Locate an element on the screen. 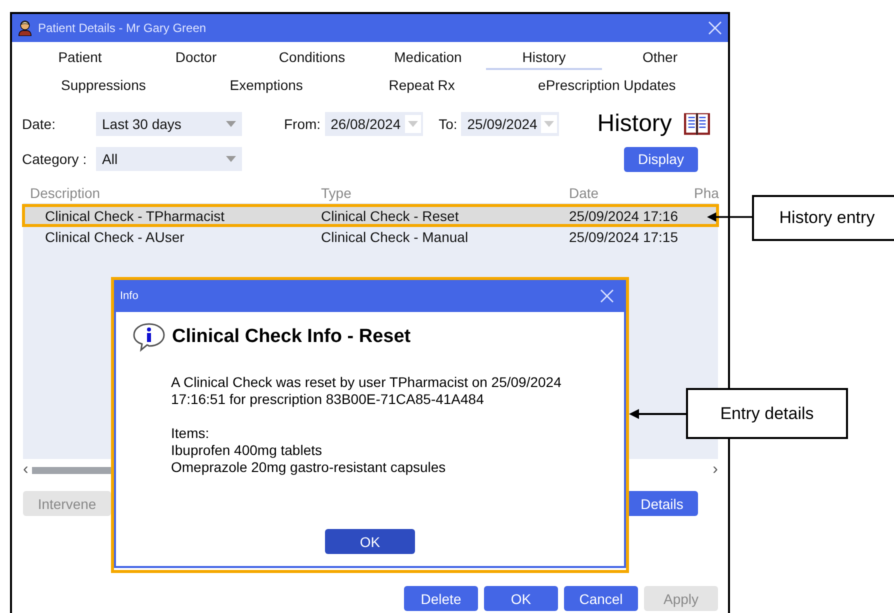 This screenshot has height=613, width=894. item-text: Ibuprofen 400mg tablets is located at coordinates (247, 450).